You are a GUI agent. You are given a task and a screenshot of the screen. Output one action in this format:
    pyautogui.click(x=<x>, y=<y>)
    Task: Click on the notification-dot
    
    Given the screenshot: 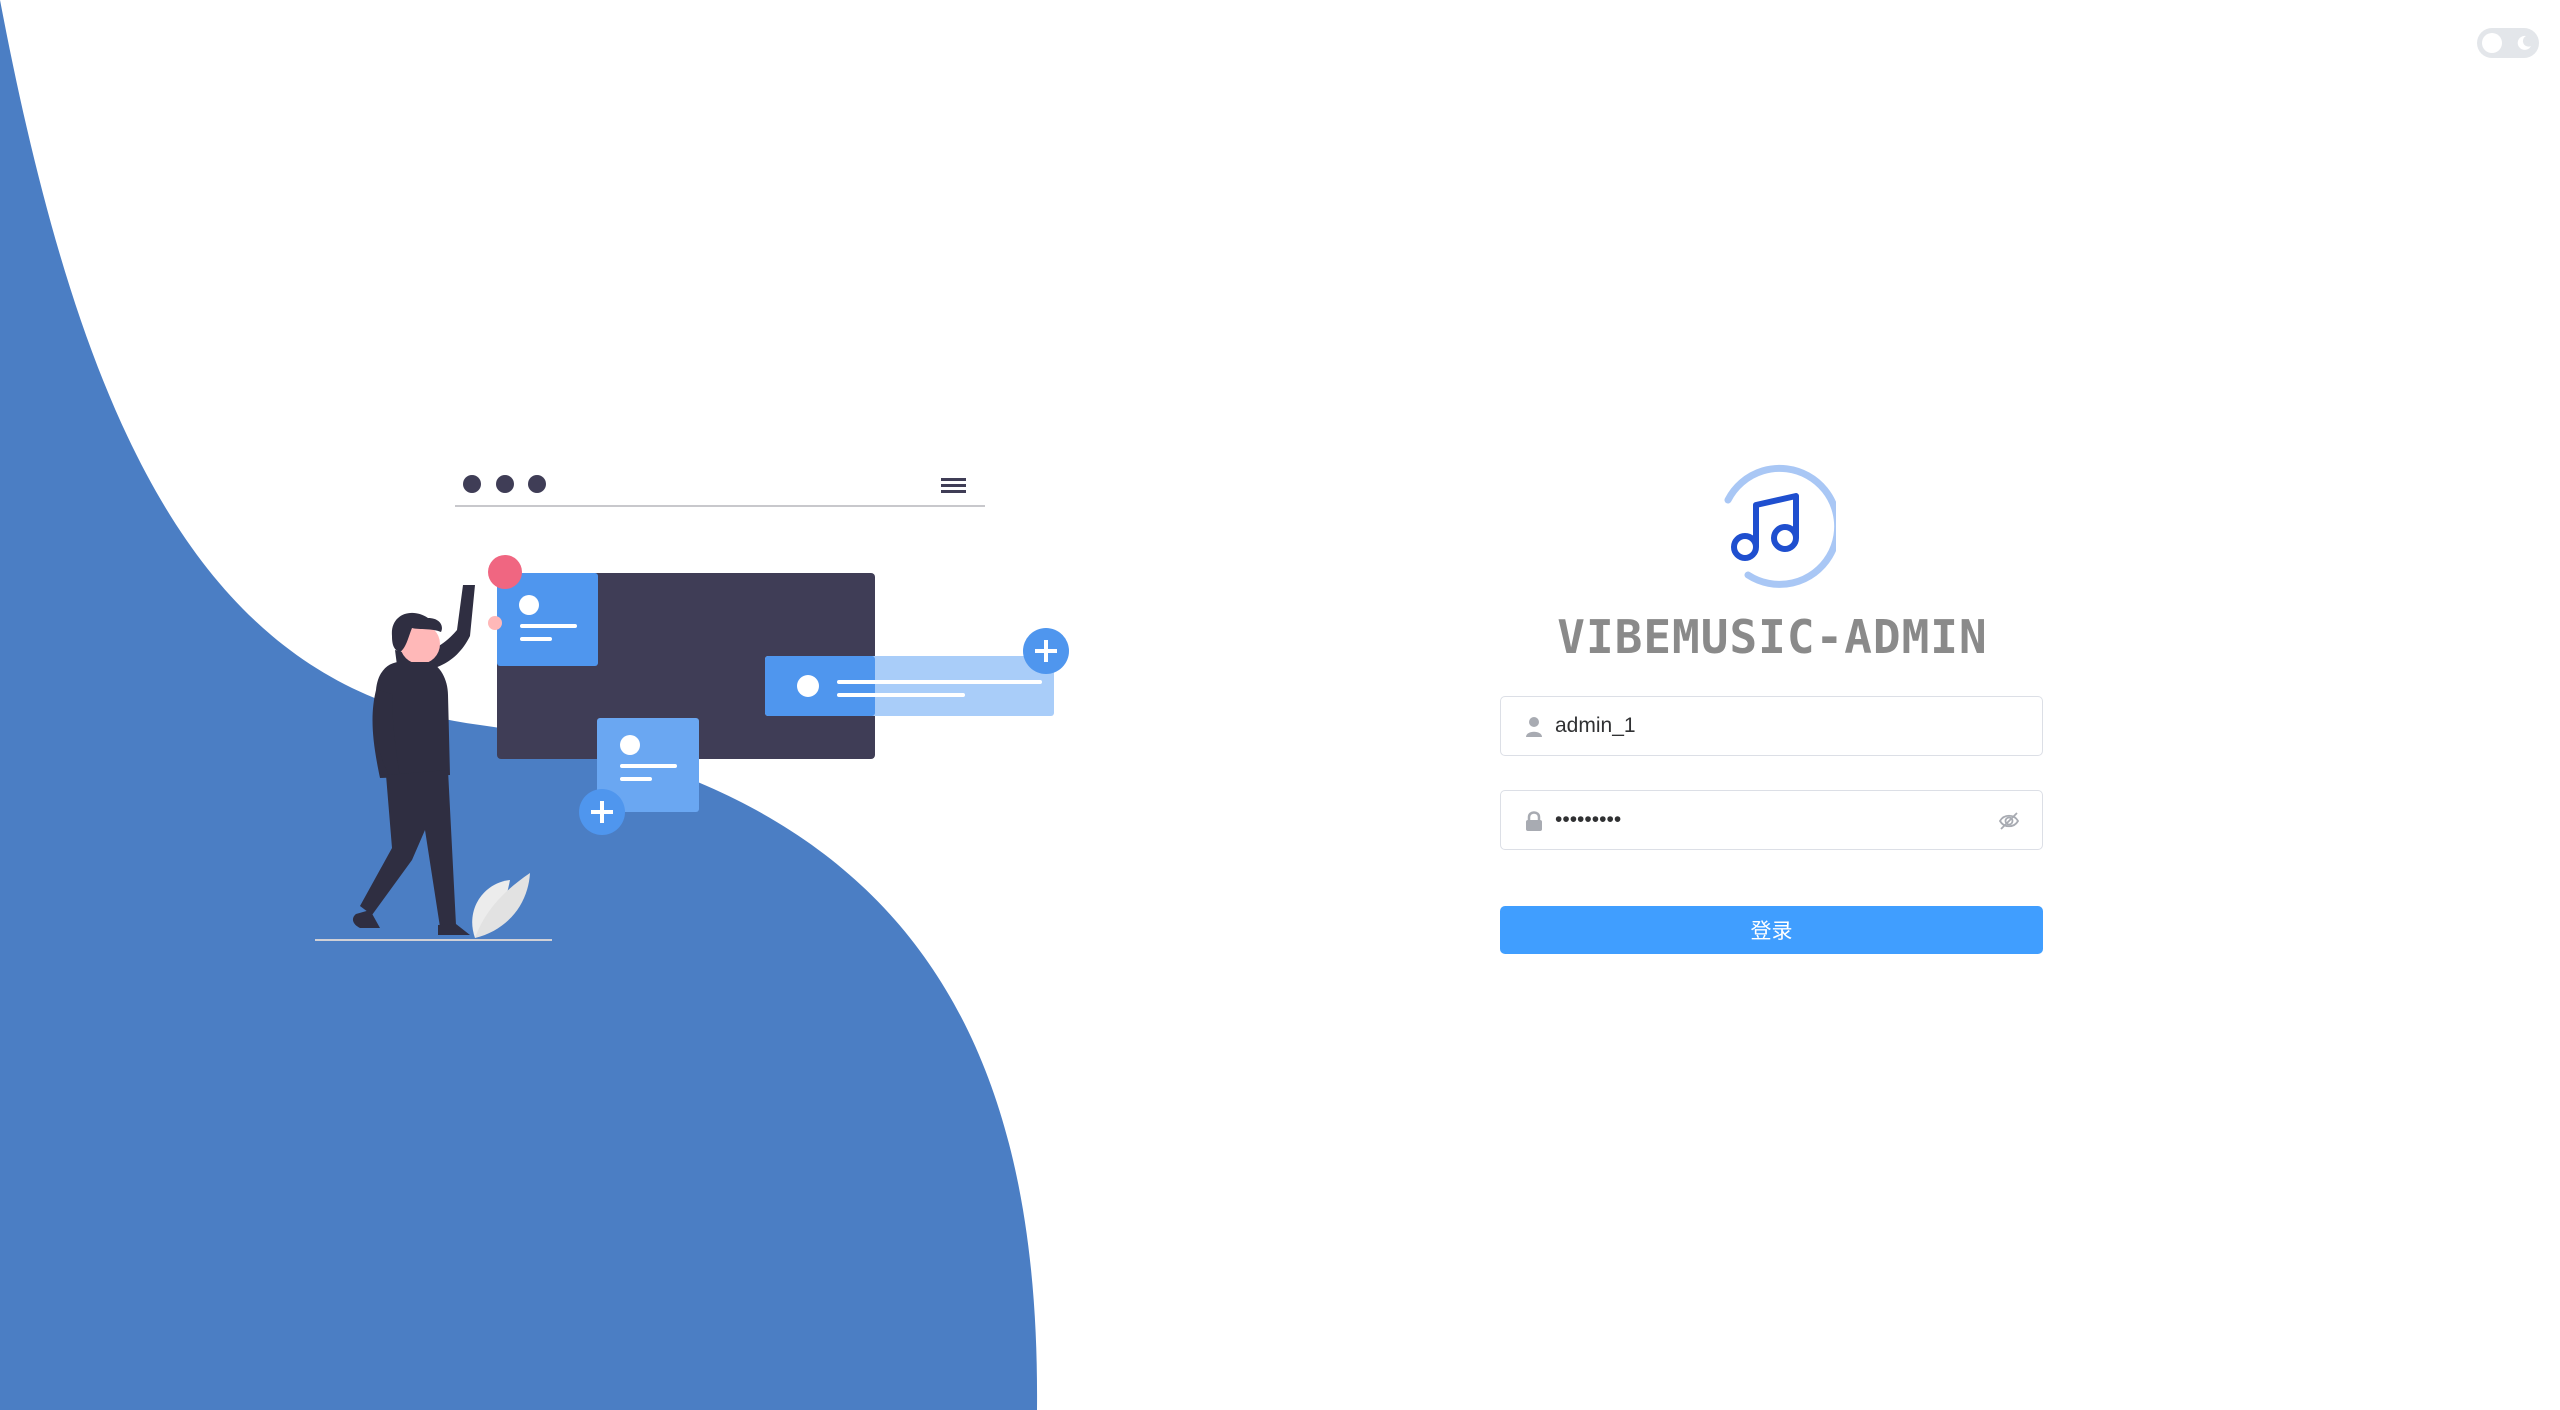 What is the action you would take?
    pyautogui.click(x=505, y=572)
    